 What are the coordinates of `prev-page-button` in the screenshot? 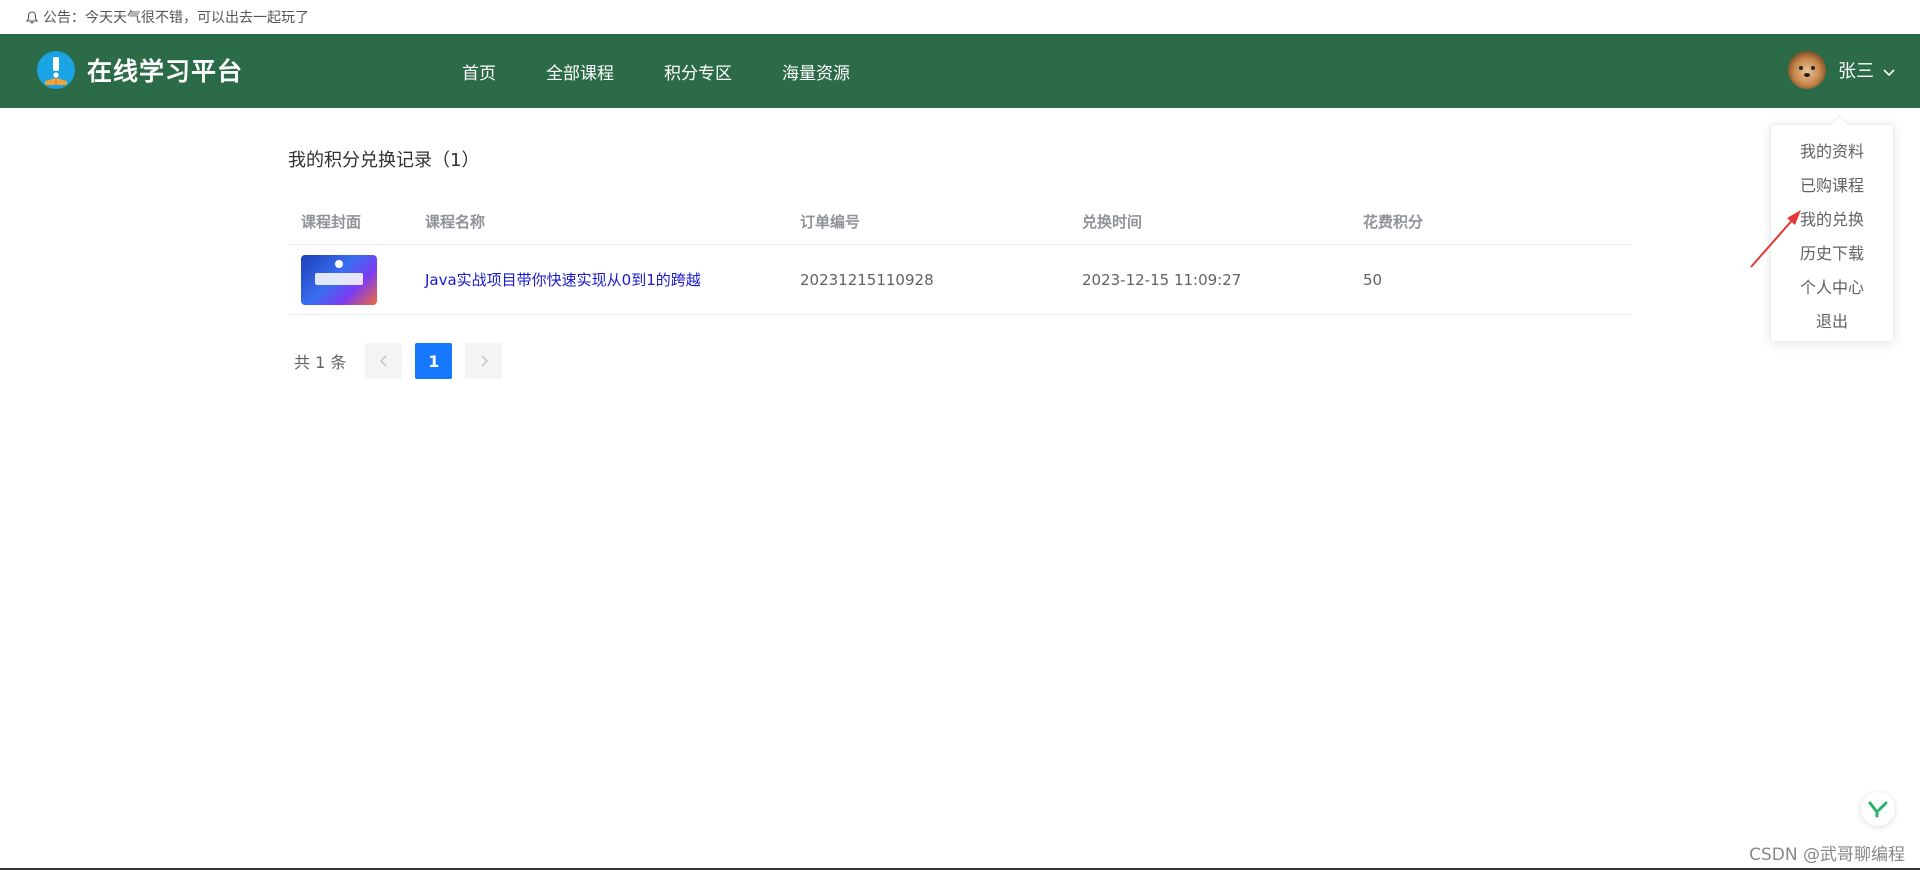 It's located at (384, 361).